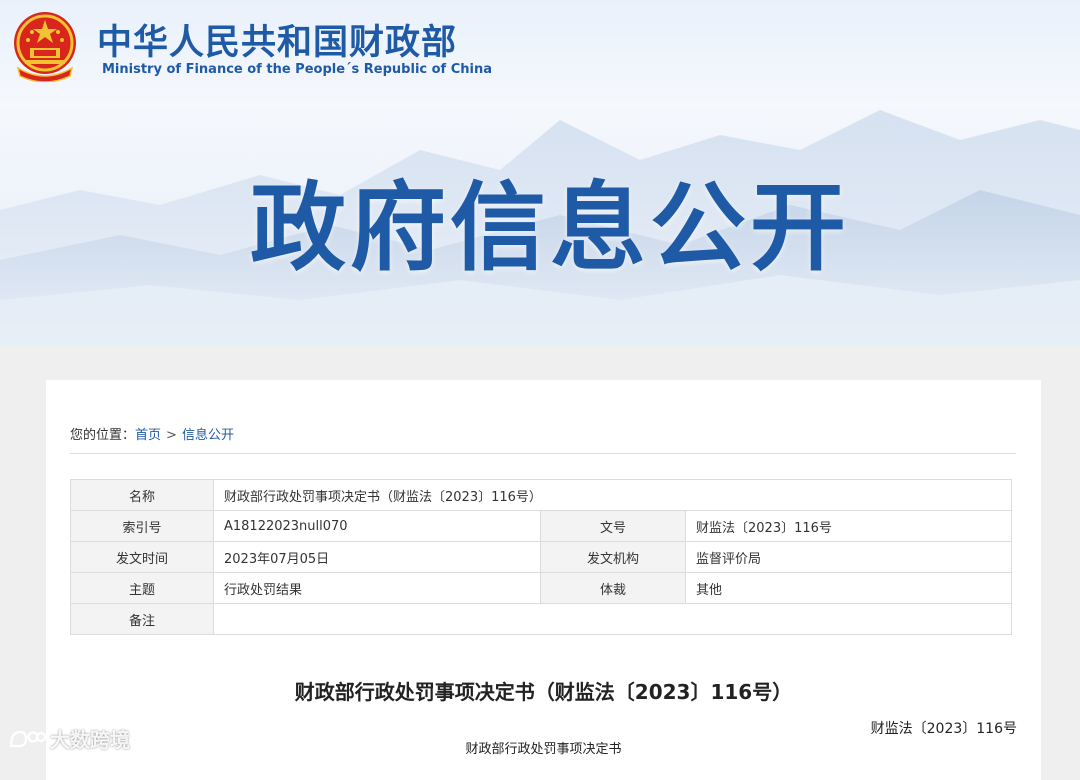  I want to click on site-name-cn: 中华人民共和国财政部, so click(277, 39).